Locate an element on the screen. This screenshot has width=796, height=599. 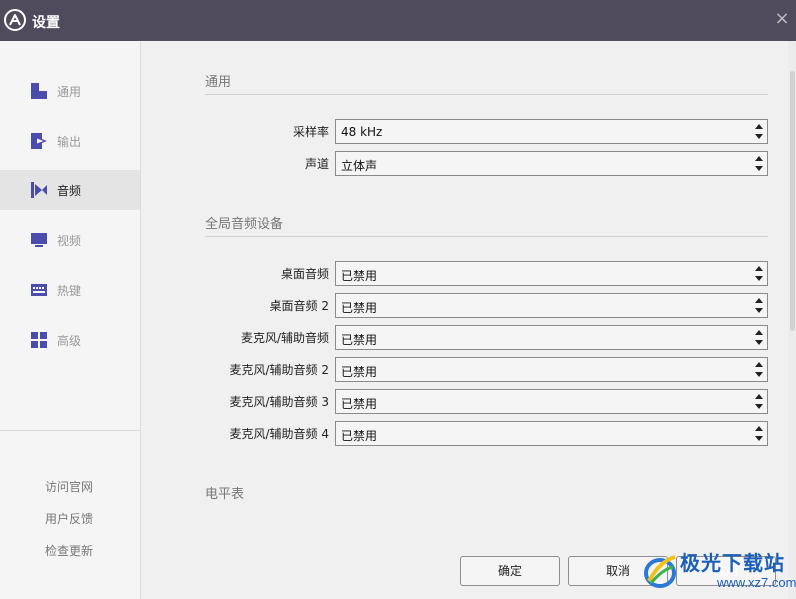
sidebar-item-audio: 音频 is located at coordinates (70, 190).